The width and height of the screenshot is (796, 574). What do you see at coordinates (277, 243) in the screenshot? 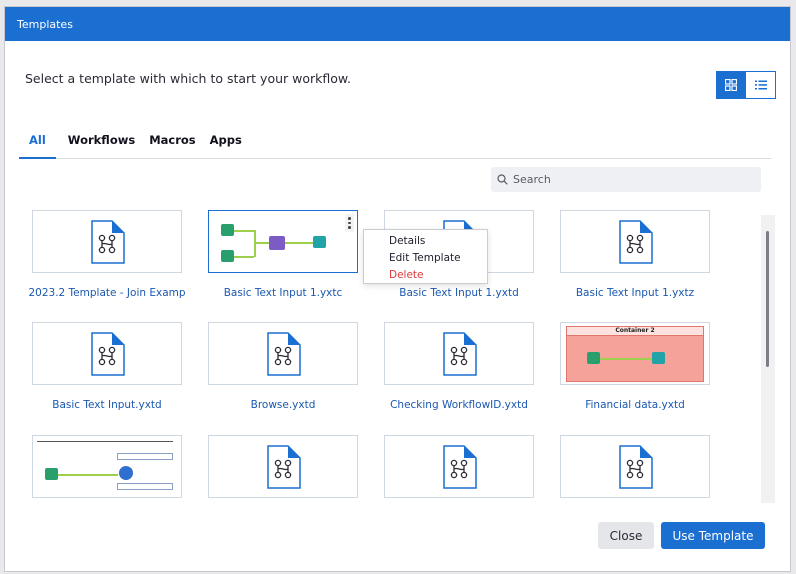
I see `join-node-icon` at bounding box center [277, 243].